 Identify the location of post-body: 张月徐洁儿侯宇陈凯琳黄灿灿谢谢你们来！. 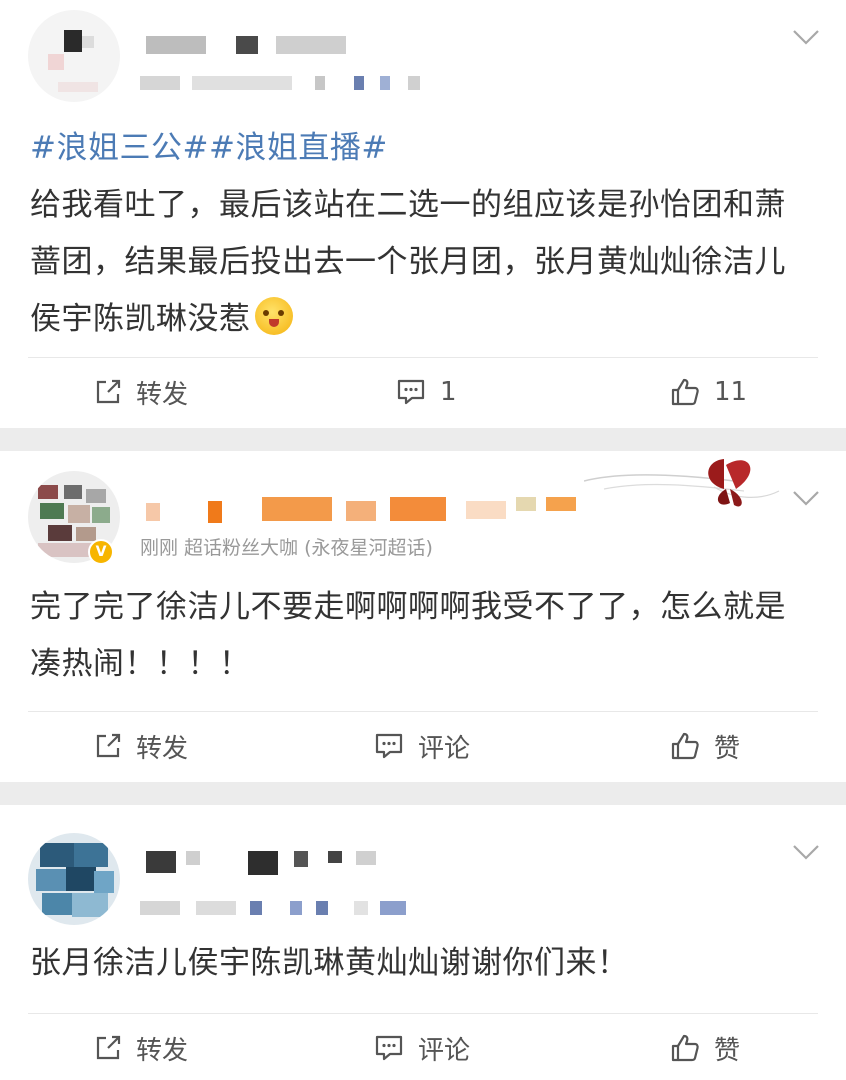
(408, 963).